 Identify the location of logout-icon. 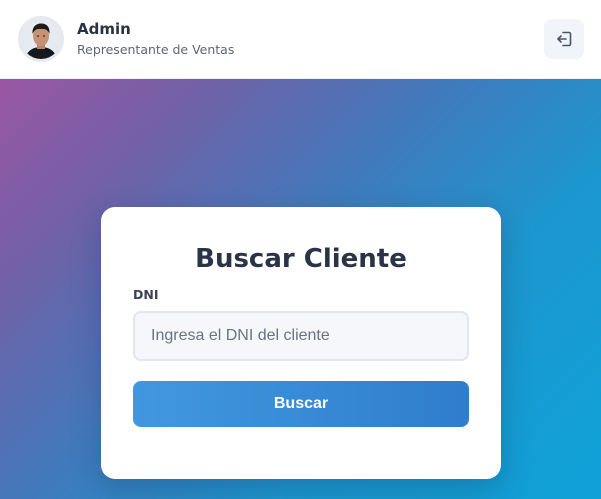
(564, 39).